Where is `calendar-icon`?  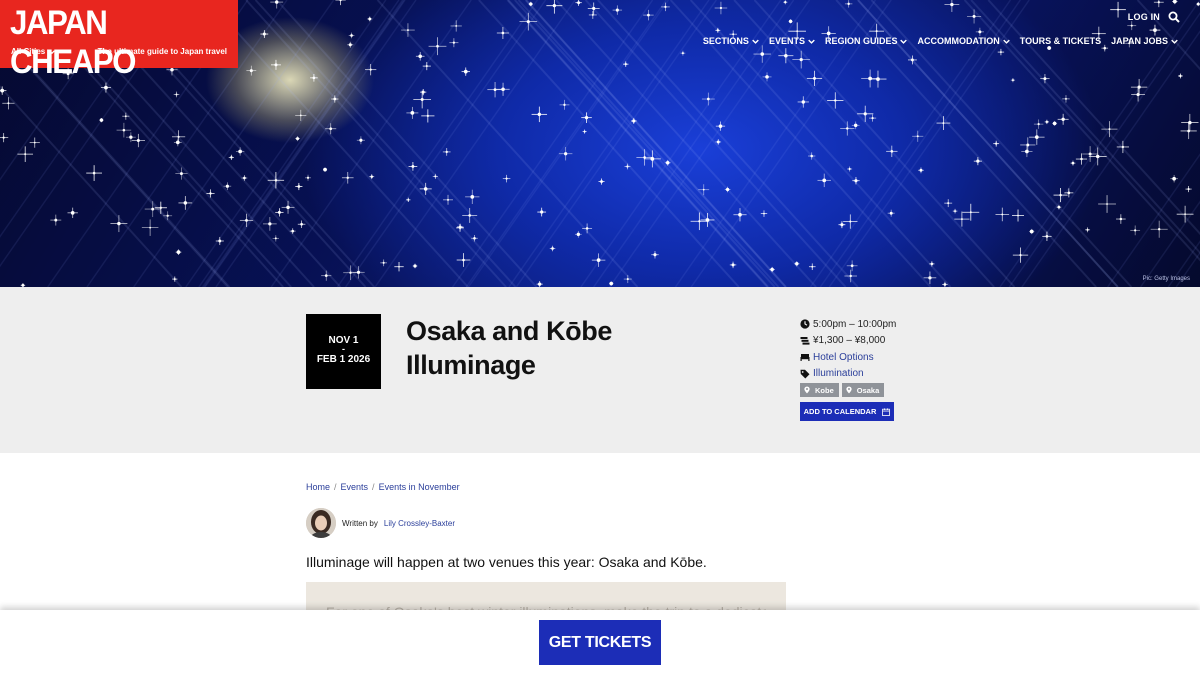 calendar-icon is located at coordinates (886, 411).